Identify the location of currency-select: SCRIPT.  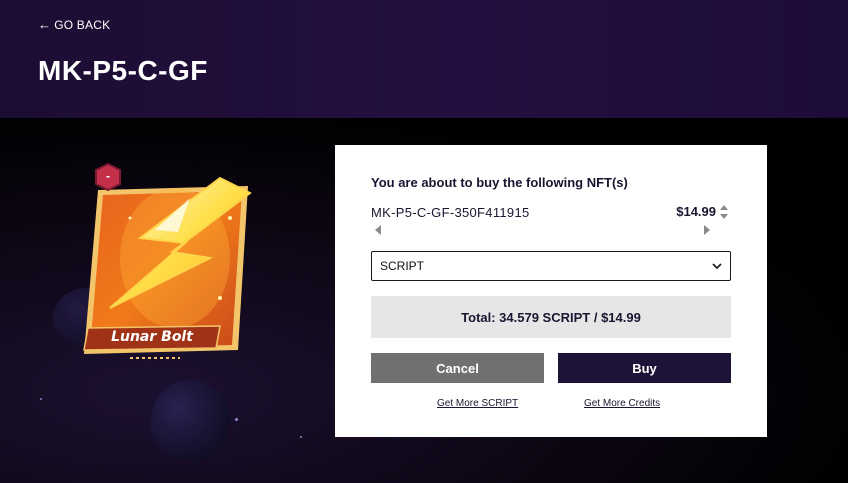
(551, 266).